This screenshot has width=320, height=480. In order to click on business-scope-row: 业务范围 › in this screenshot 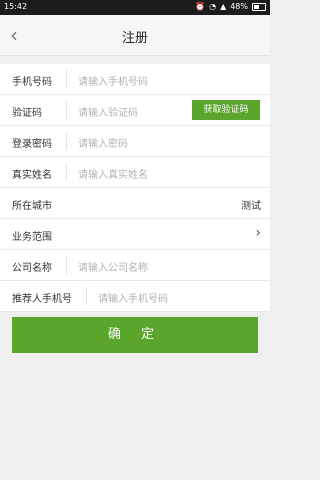, I will do `click(135, 234)`.